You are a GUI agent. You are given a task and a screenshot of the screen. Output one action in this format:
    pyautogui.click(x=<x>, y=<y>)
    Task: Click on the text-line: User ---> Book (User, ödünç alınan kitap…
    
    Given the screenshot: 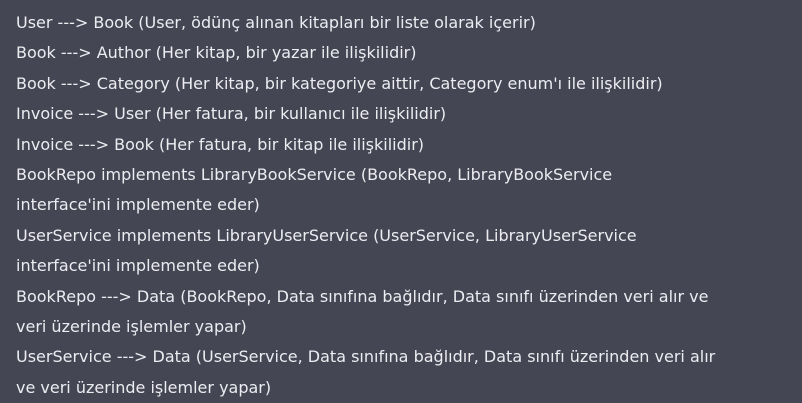 What is the action you would take?
    pyautogui.click(x=276, y=22)
    